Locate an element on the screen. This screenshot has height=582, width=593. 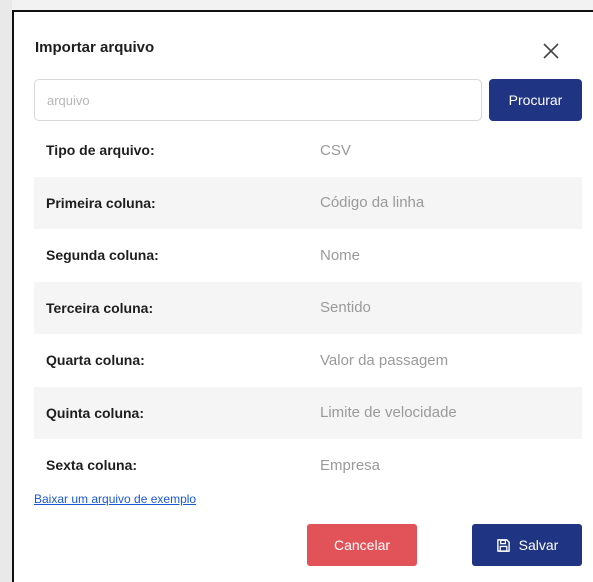
row-label: Segunda coluna: is located at coordinates (102, 255).